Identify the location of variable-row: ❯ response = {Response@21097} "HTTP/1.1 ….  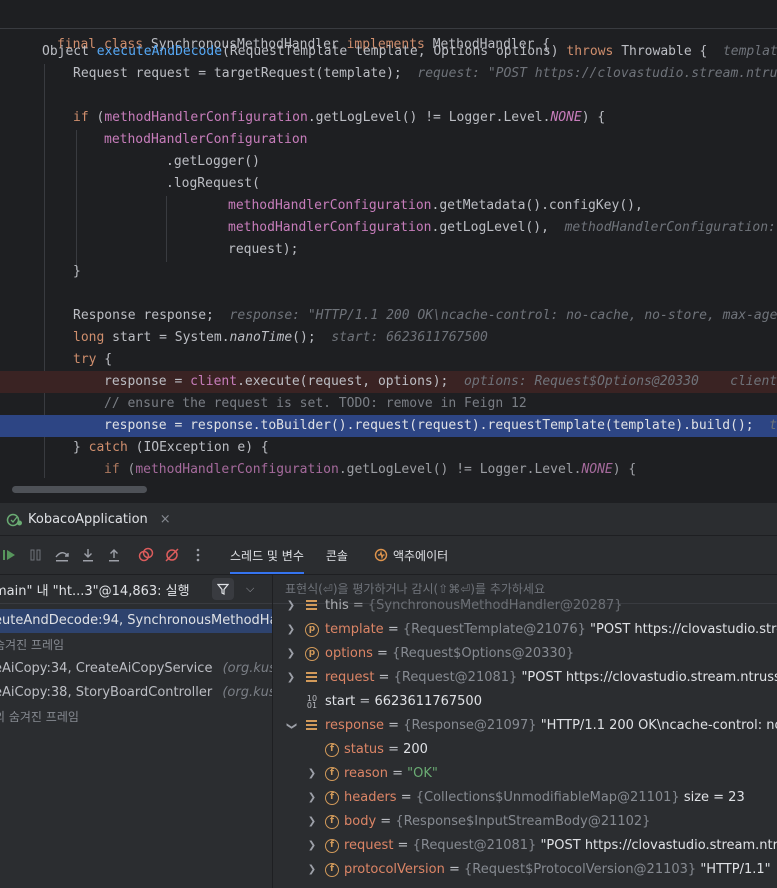
(525, 726).